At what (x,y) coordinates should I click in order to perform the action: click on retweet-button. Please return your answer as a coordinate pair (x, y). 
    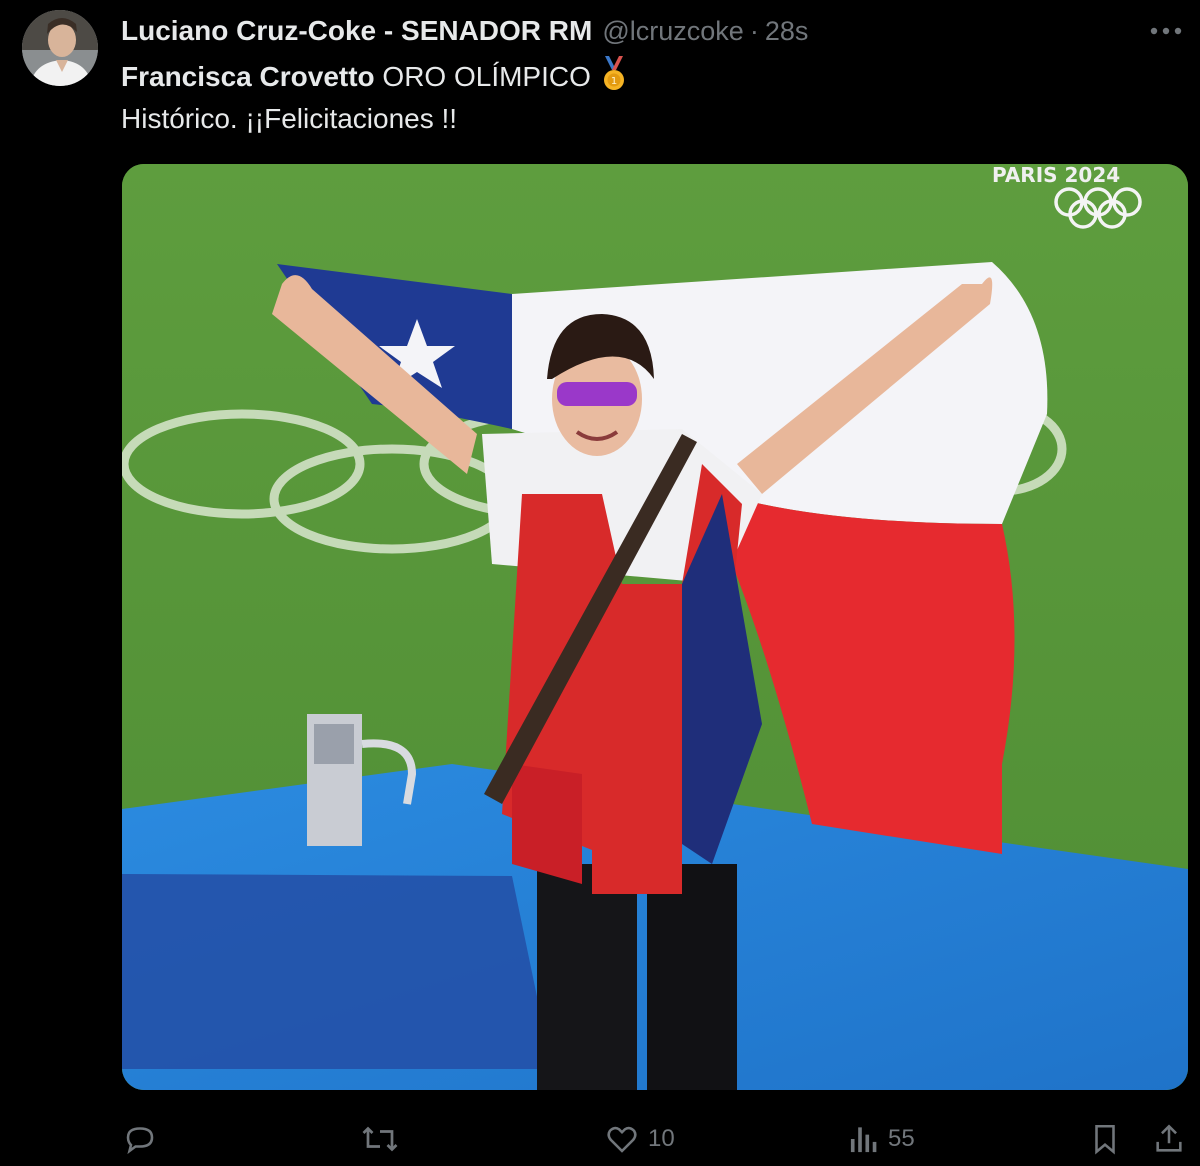
    Looking at the image, I should click on (384, 1139).